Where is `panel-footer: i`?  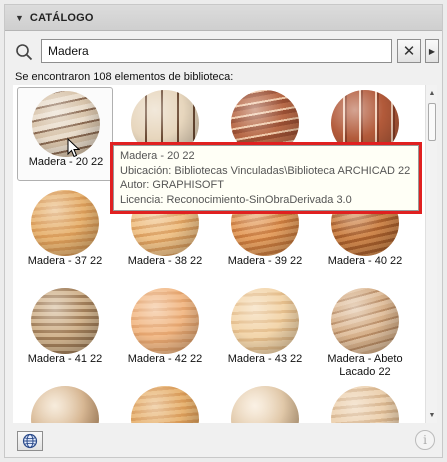 panel-footer: i is located at coordinates (223, 440).